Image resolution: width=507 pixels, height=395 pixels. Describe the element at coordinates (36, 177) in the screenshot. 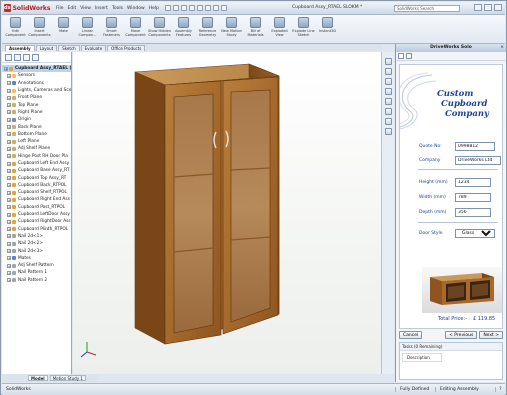

I see `tree-node: + Cupboard Top Assy_RT` at that location.